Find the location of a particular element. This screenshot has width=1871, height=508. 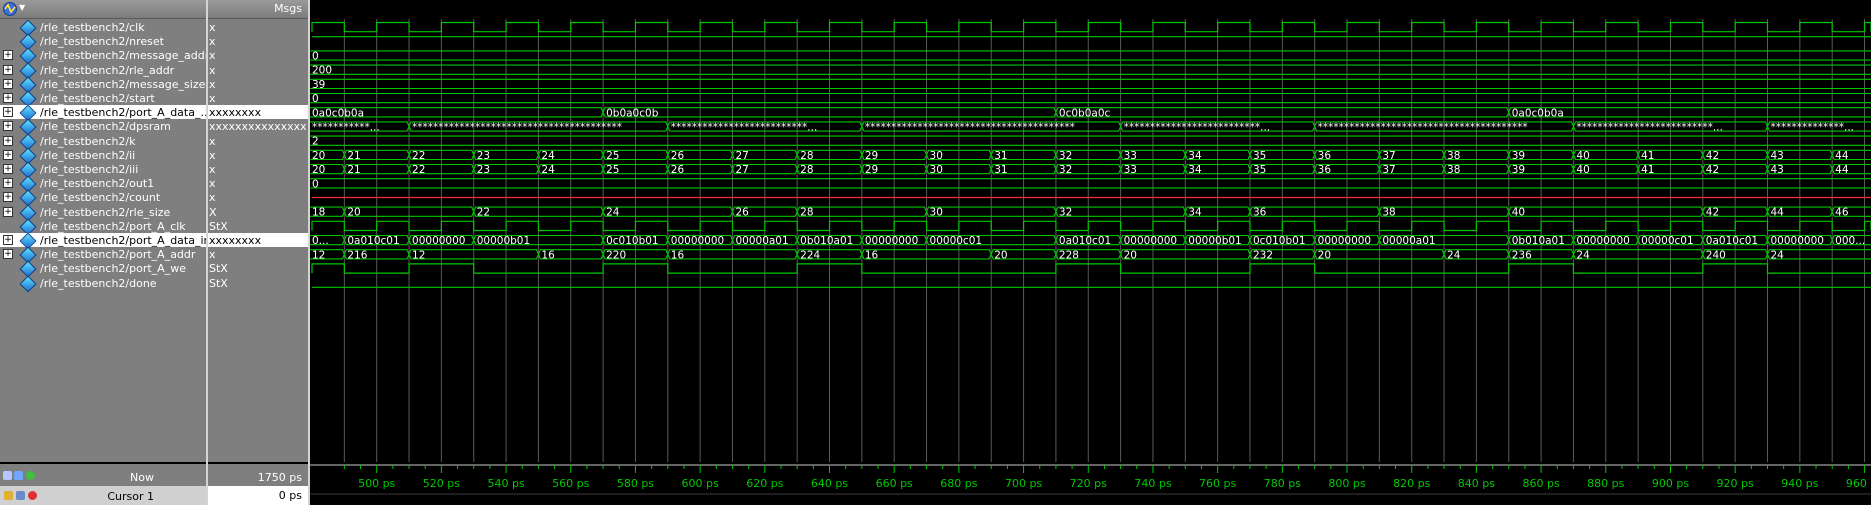

bus-value-label: 32 is located at coordinates (1065, 170).